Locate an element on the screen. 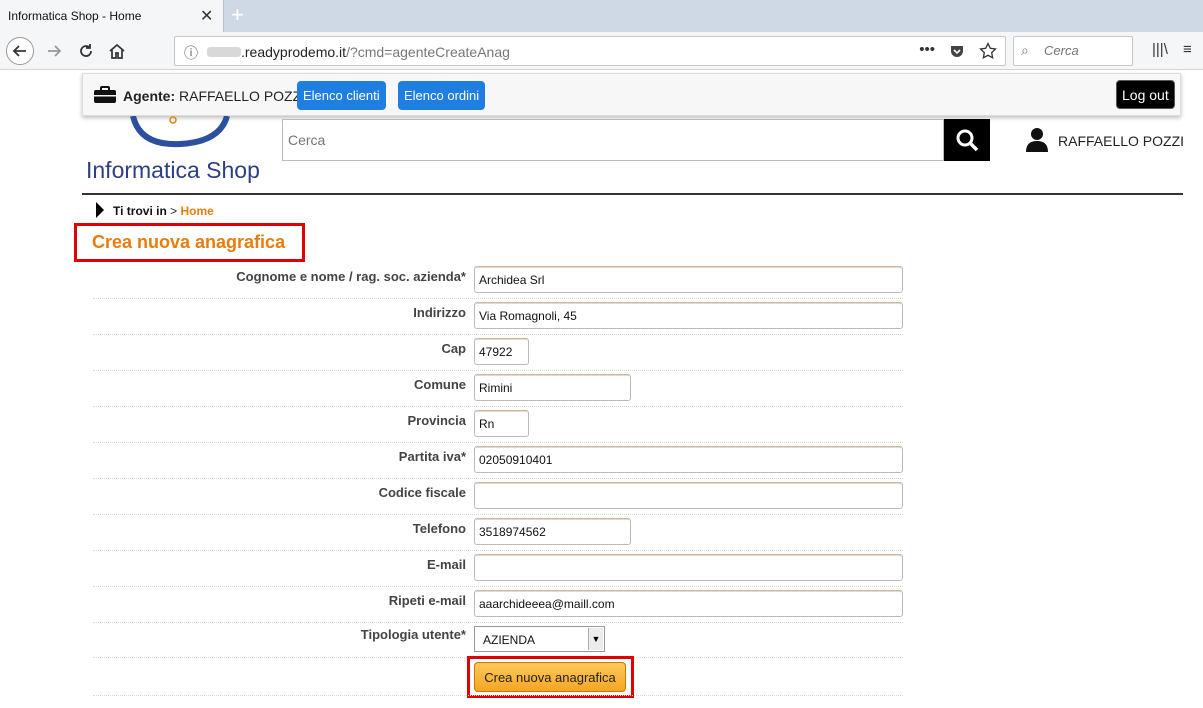  agent-label: Agente: RAFFAELLO POZZI is located at coordinates (214, 96).